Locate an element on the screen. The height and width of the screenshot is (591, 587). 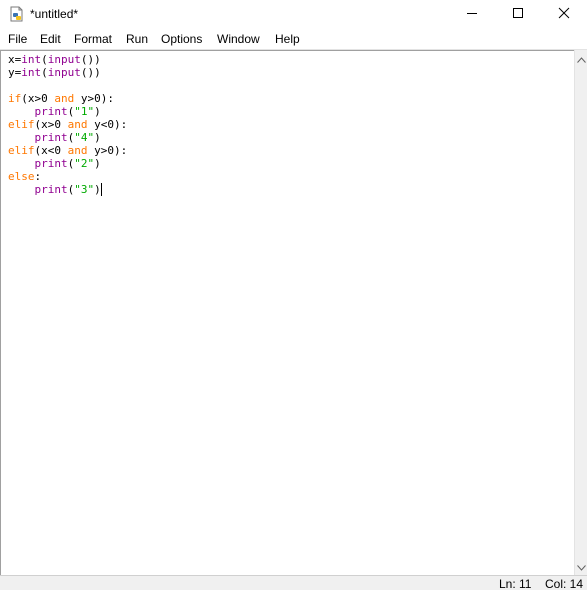
menu-bar: File Edit Format Run Options Window Help is located at coordinates (293, 40).